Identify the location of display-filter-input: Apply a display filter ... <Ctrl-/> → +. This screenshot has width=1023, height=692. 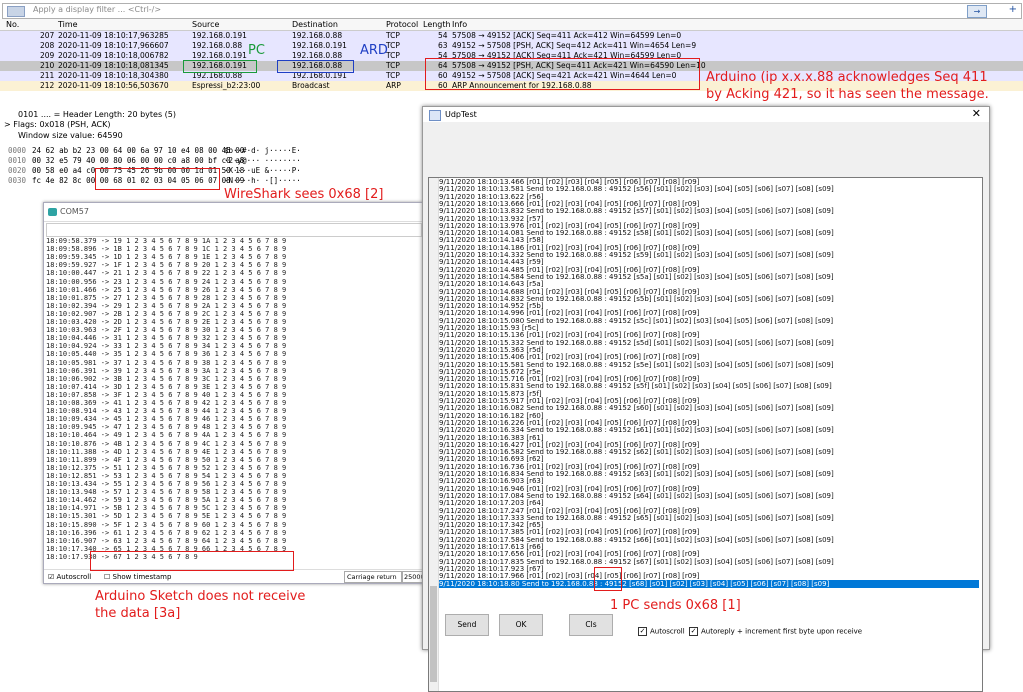
(512, 11).